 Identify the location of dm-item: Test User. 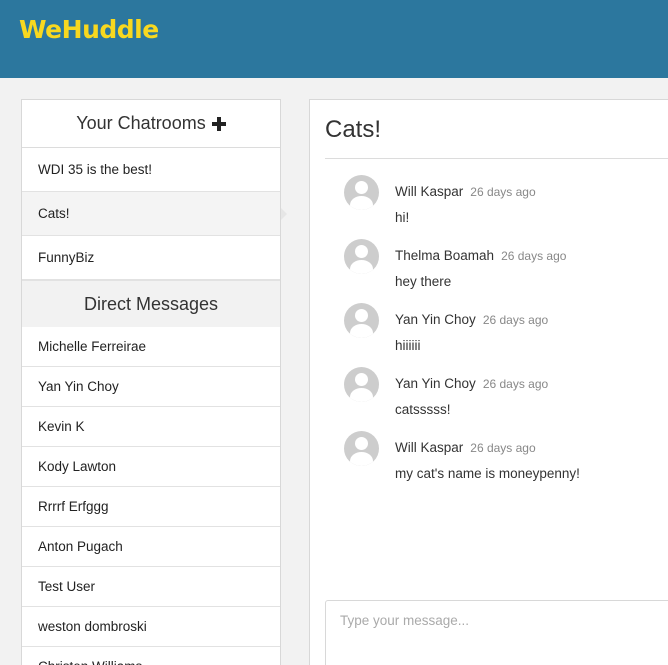
(151, 587).